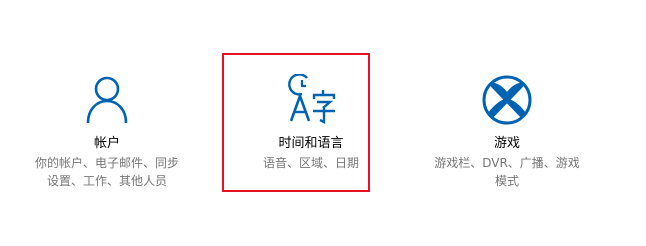 Image resolution: width=646 pixels, height=246 pixels. What do you see at coordinates (507, 163) in the screenshot?
I see `tile-description-line: 游戏栏、DVR、广播、游戏` at bounding box center [507, 163].